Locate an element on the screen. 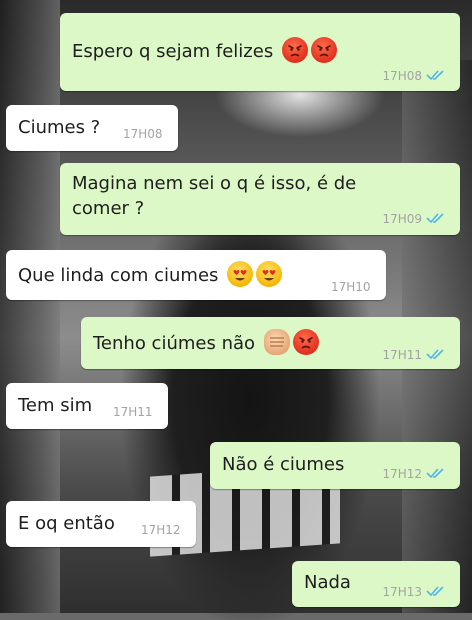 The height and width of the screenshot is (620, 472). message-text: Magina nem sei o q é isso, é de comer ? is located at coordinates (214, 196).